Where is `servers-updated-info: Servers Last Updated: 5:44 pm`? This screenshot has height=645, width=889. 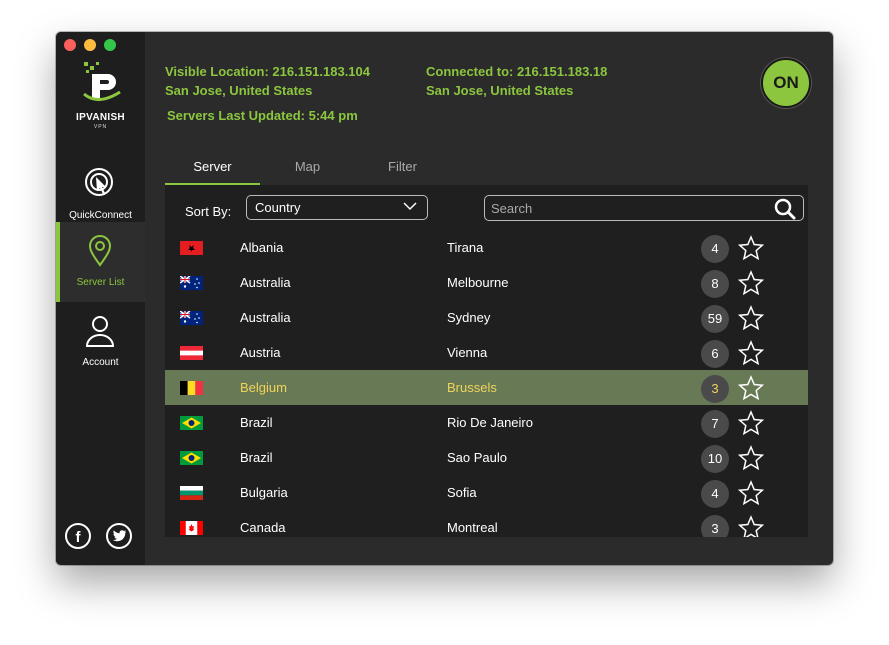 servers-updated-info: Servers Last Updated: 5:44 pm is located at coordinates (262, 115).